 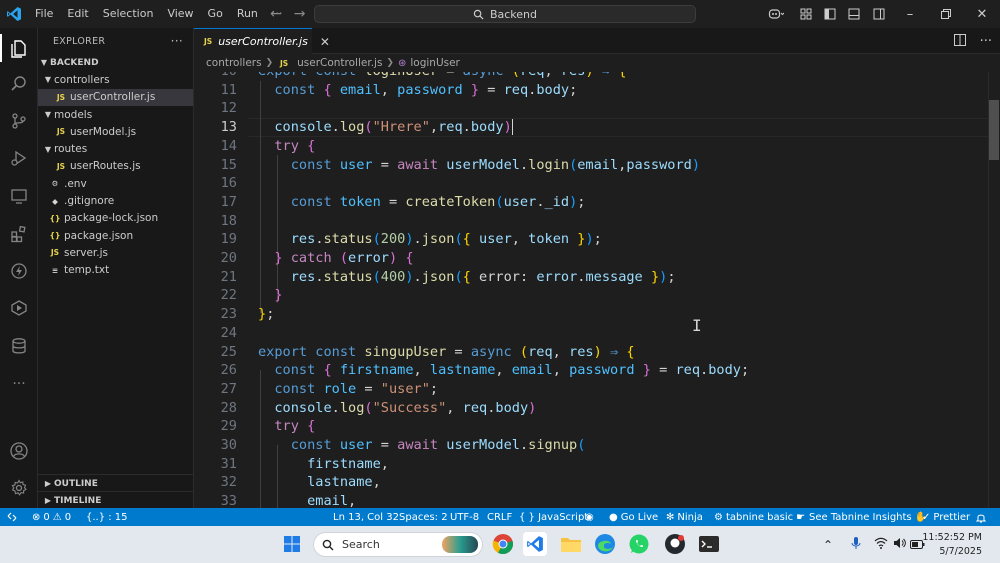 I want to click on tabnine-insights-link: See Tabnine Insights ✋, so click(x=868, y=517).